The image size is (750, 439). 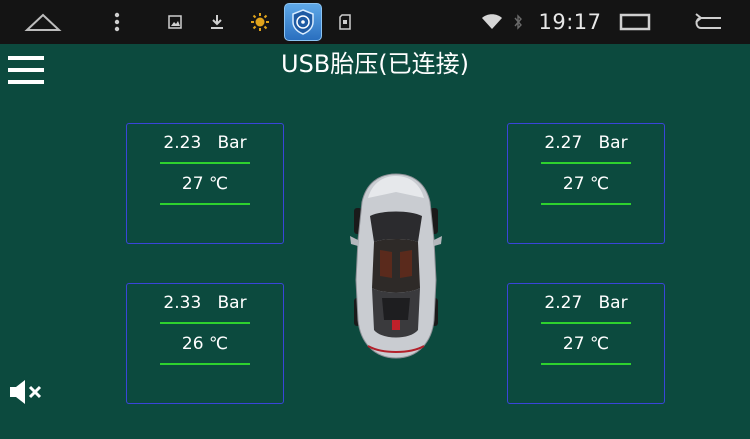 I want to click on sd-card-icon, so click(x=345, y=22).